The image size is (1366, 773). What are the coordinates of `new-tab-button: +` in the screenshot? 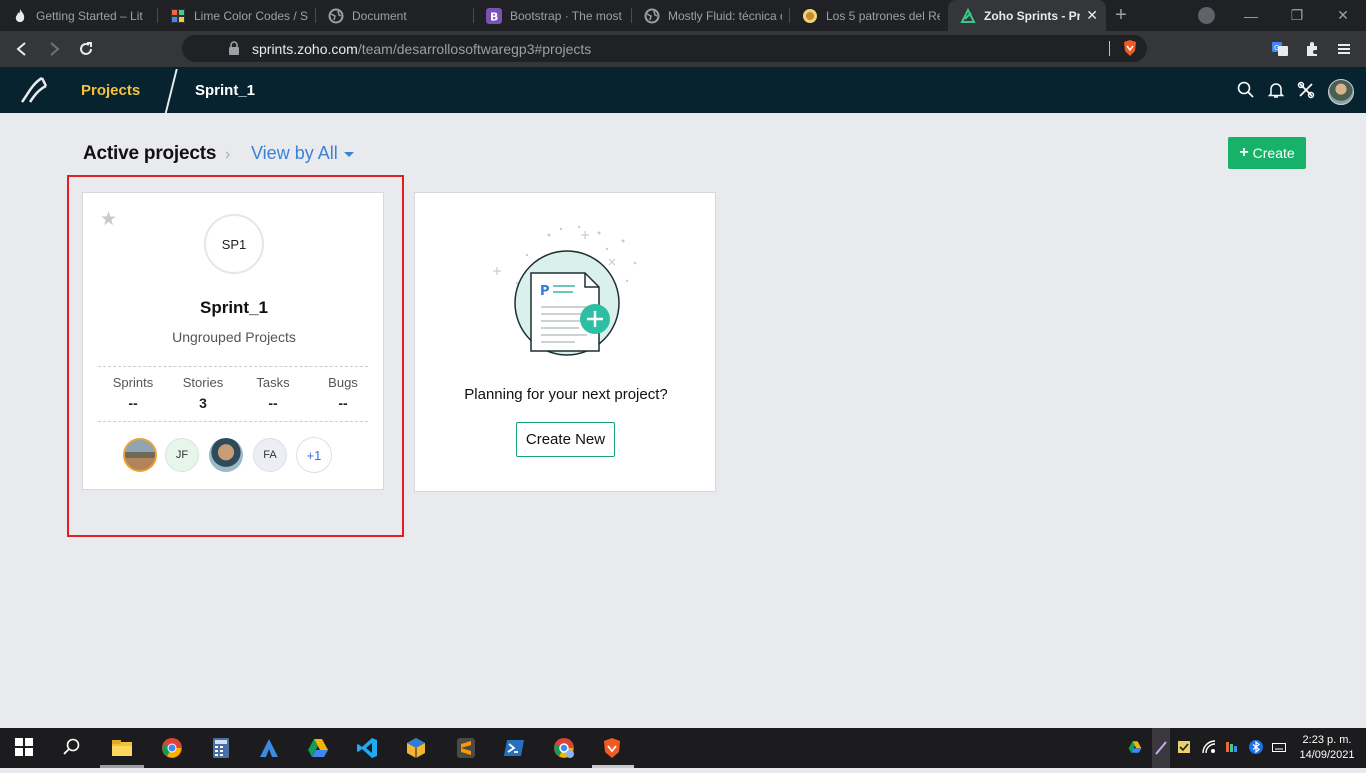 It's located at (1121, 15).